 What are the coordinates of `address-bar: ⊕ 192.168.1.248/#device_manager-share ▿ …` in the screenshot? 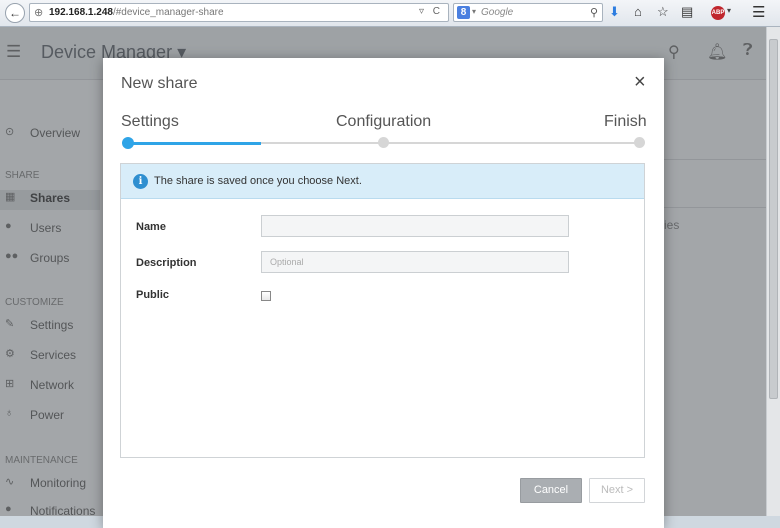 It's located at (239, 12).